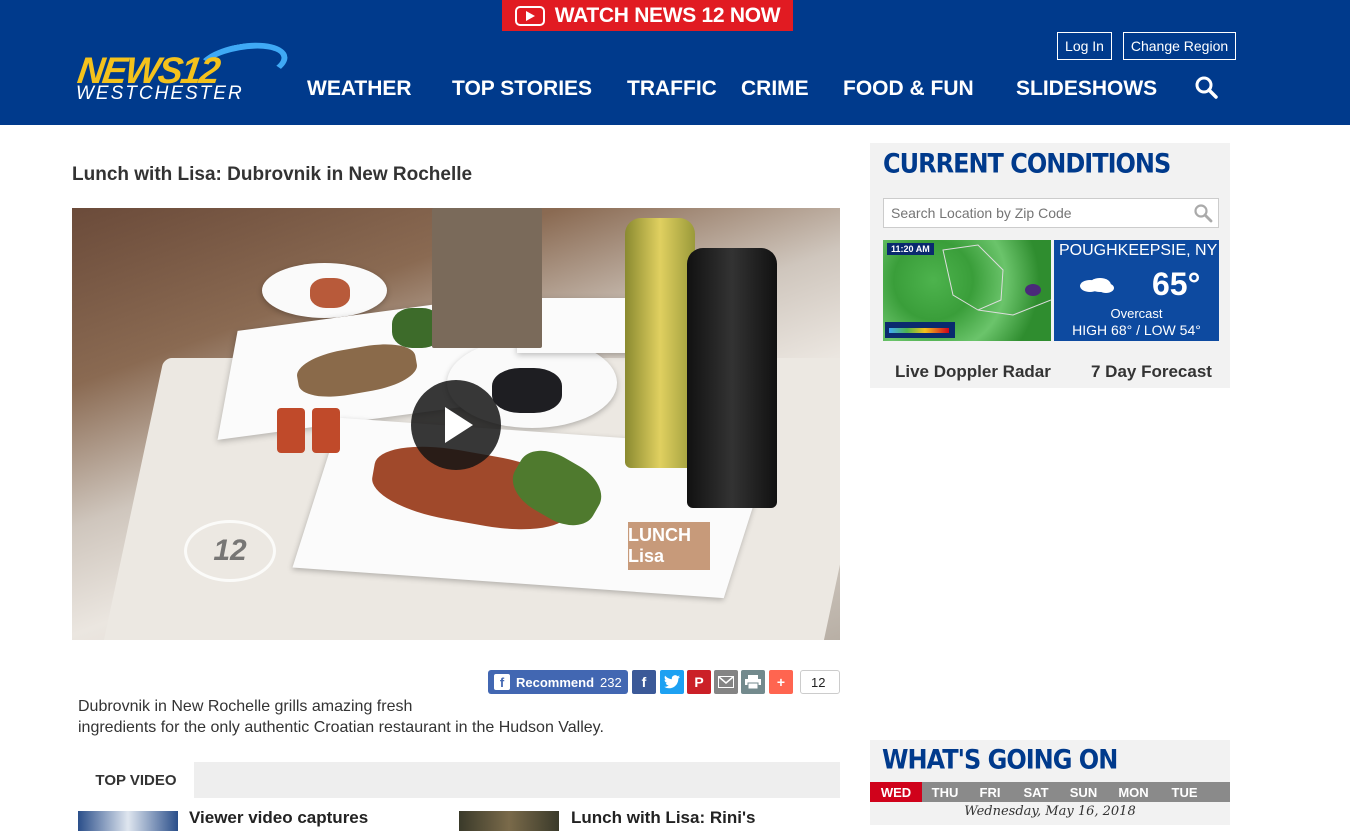  What do you see at coordinates (278, 818) in the screenshot?
I see `video-title: Viewer video captures` at bounding box center [278, 818].